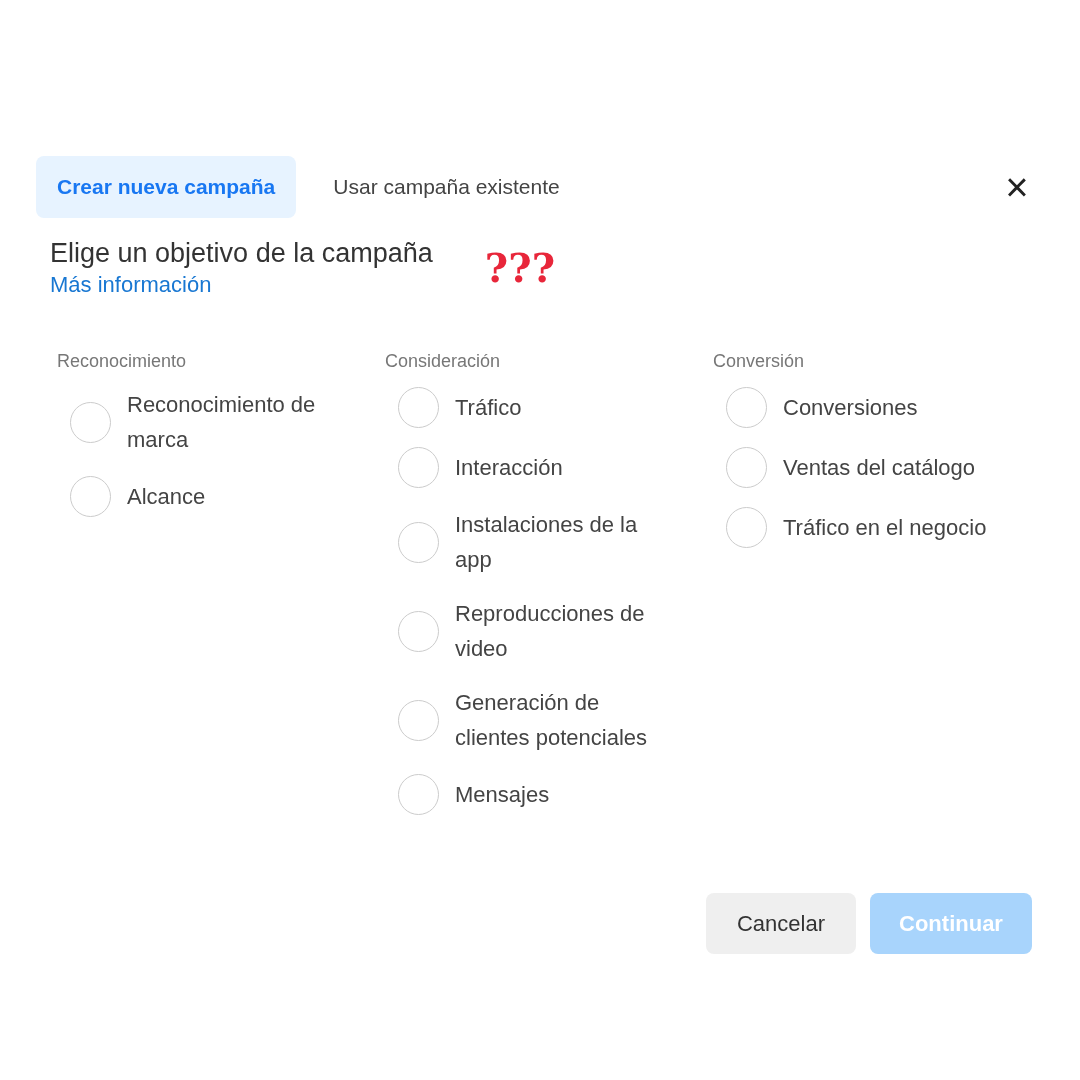  What do you see at coordinates (446, 187) in the screenshot?
I see `tab: Usar campaña existente` at bounding box center [446, 187].